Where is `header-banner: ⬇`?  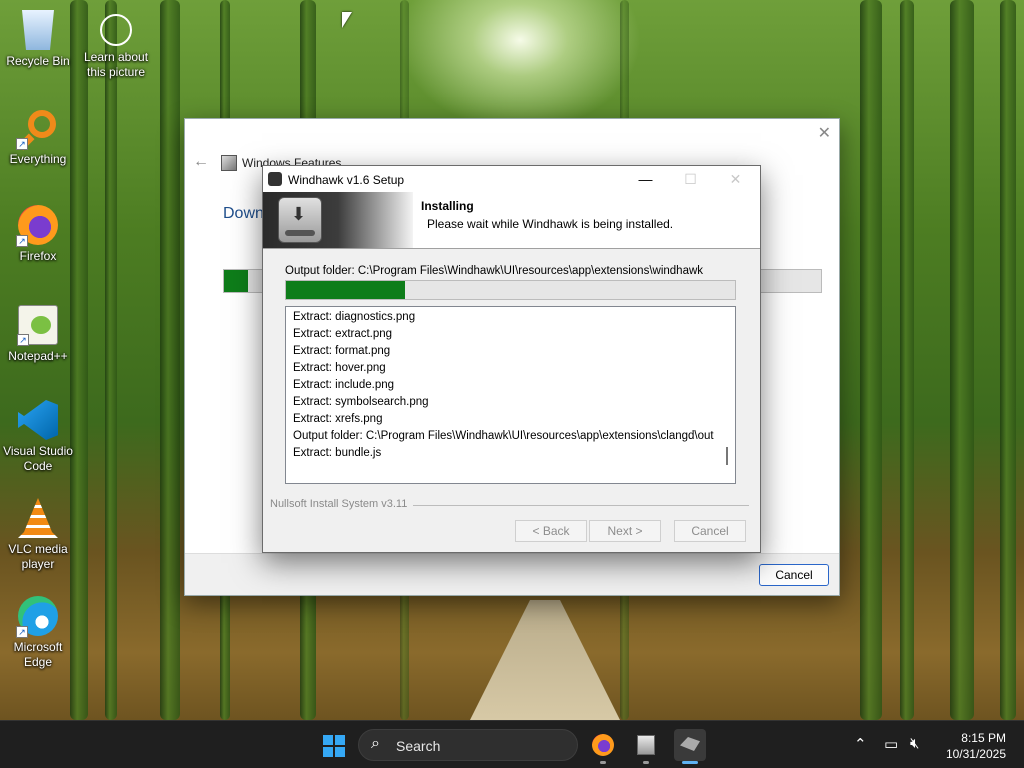
header-banner: ⬇ is located at coordinates (338, 220).